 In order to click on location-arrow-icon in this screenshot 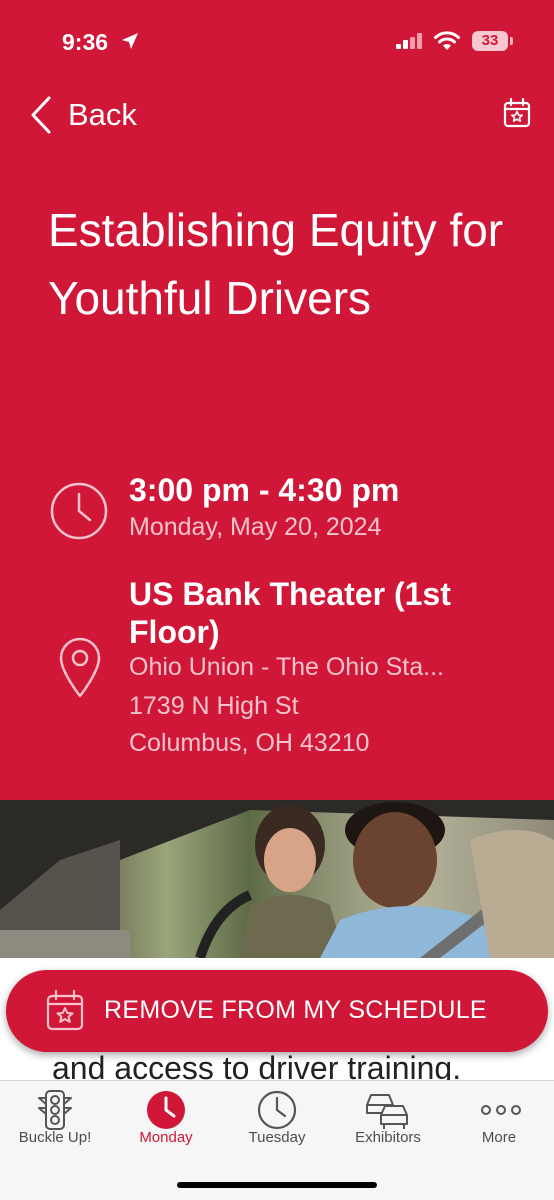, I will do `click(130, 41)`.